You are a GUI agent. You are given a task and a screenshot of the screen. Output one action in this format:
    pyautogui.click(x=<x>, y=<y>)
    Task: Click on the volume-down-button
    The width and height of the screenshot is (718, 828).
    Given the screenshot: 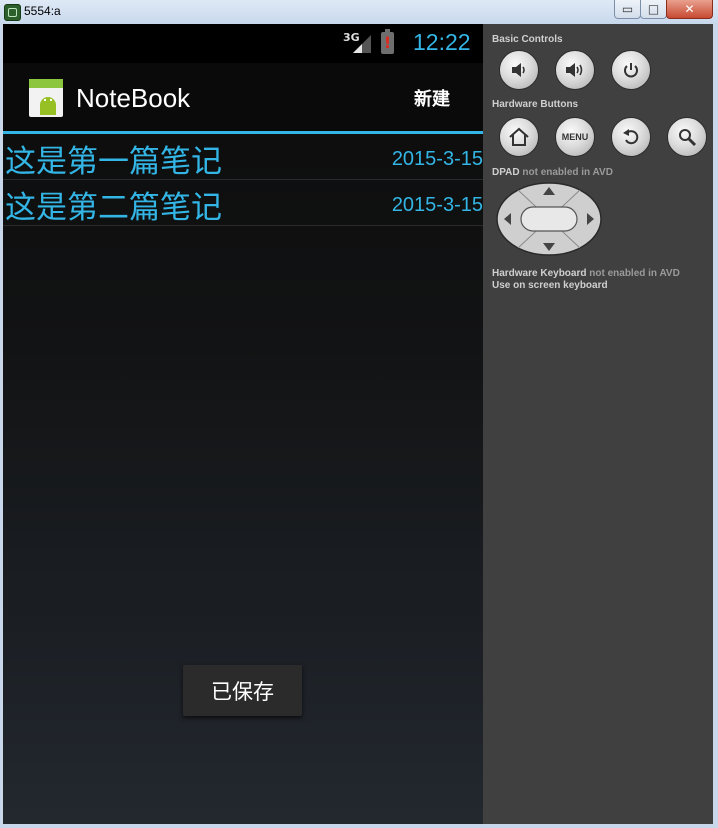 What is the action you would take?
    pyautogui.click(x=519, y=70)
    